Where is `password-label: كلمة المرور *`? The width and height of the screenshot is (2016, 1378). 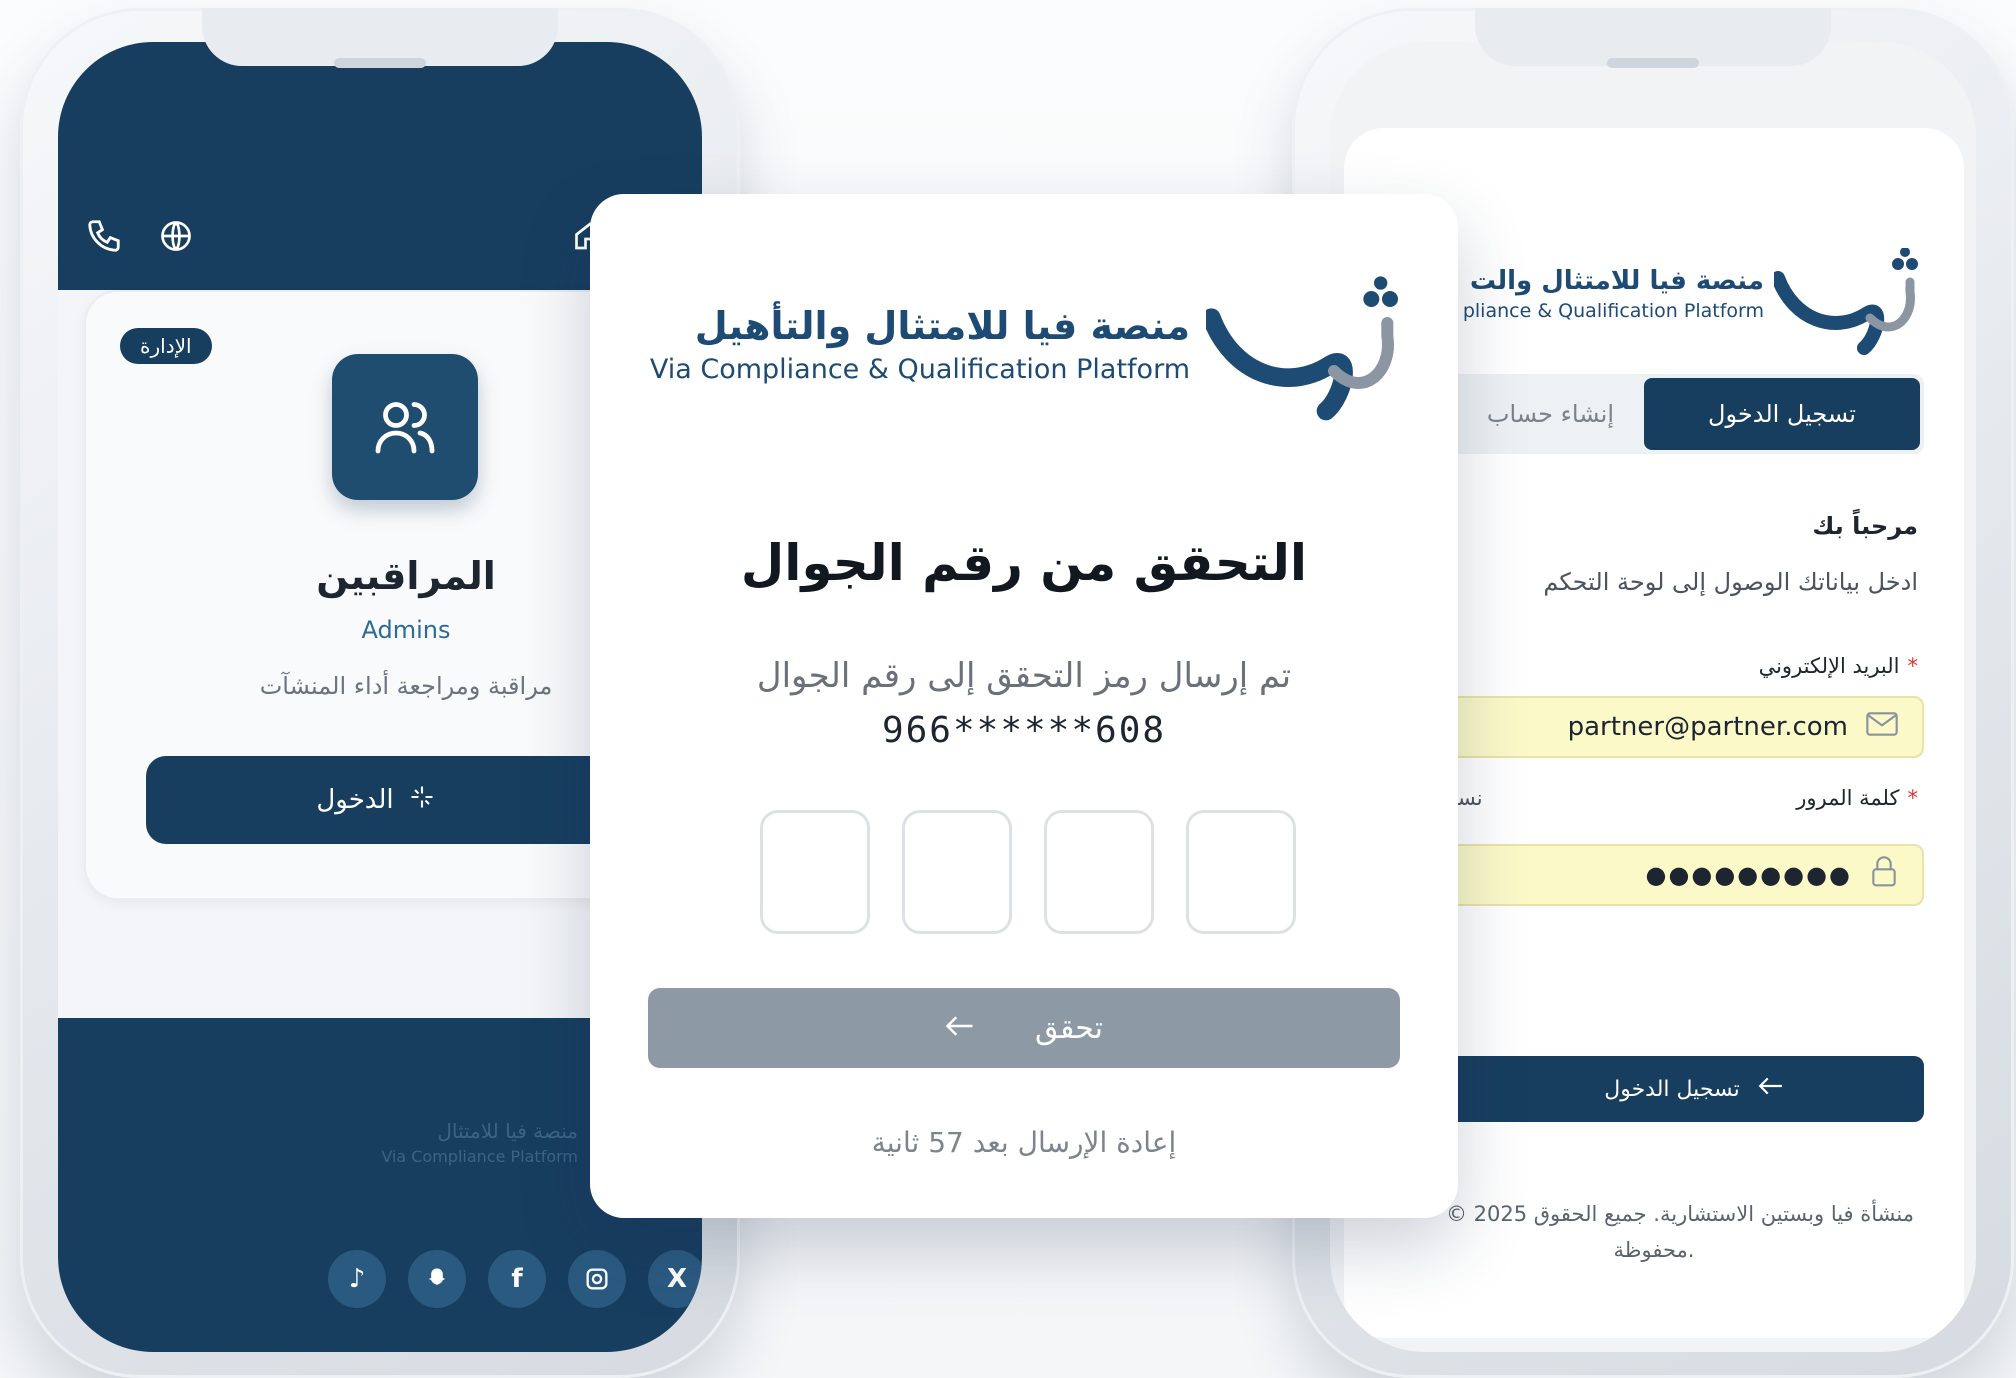
password-label: كلمة المرور * is located at coordinates (1857, 798).